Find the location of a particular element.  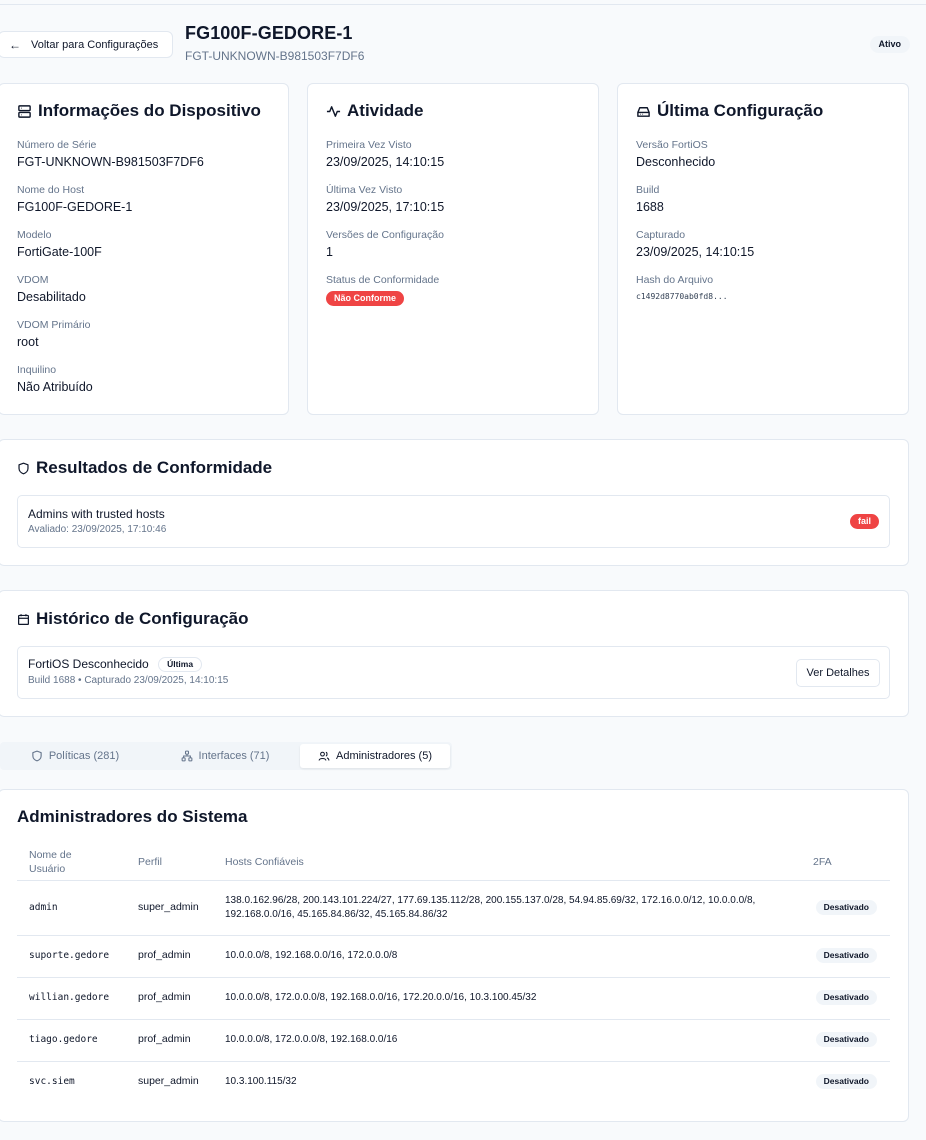

network-icon is located at coordinates (186, 756).